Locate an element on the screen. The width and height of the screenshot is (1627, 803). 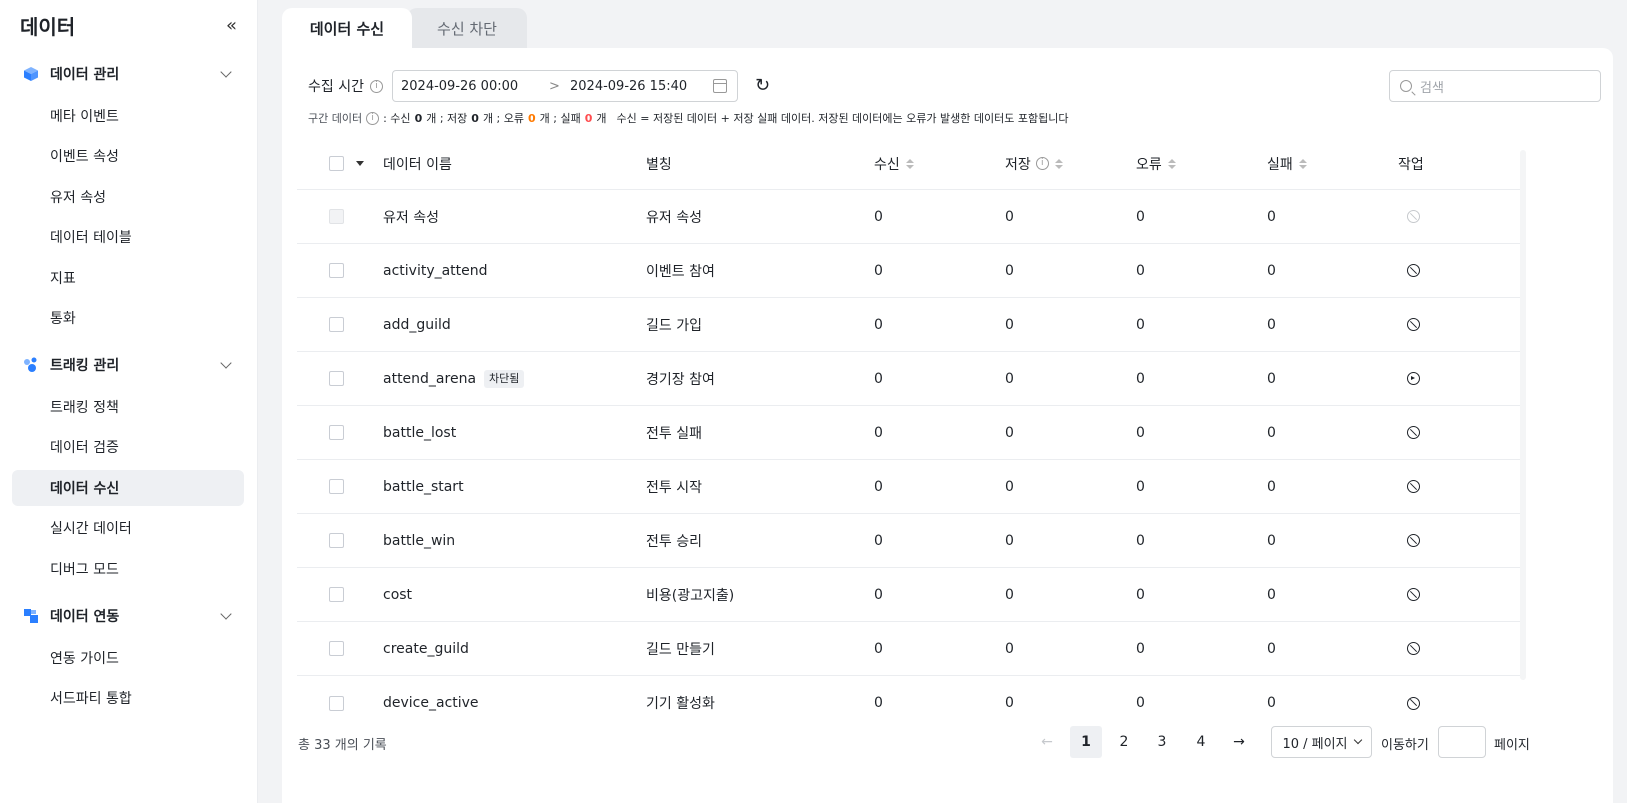
sidebar-group-label: 데이터 연동 is located at coordinates (85, 617).